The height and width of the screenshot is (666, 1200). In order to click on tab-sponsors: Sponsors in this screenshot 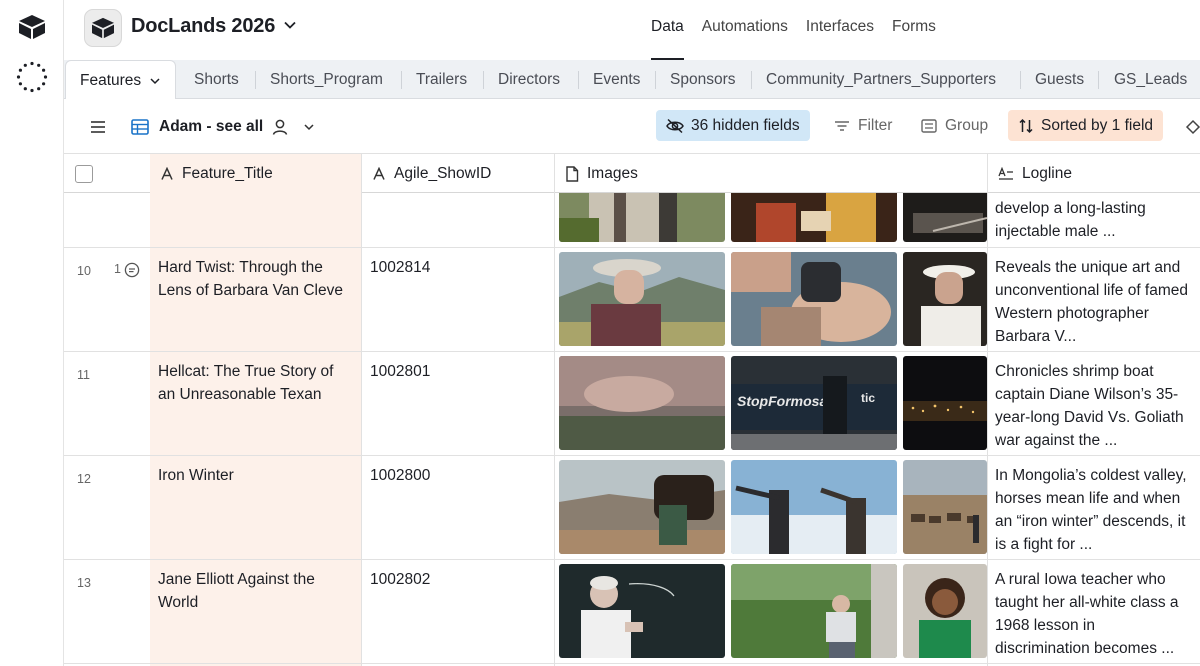, I will do `click(702, 79)`.